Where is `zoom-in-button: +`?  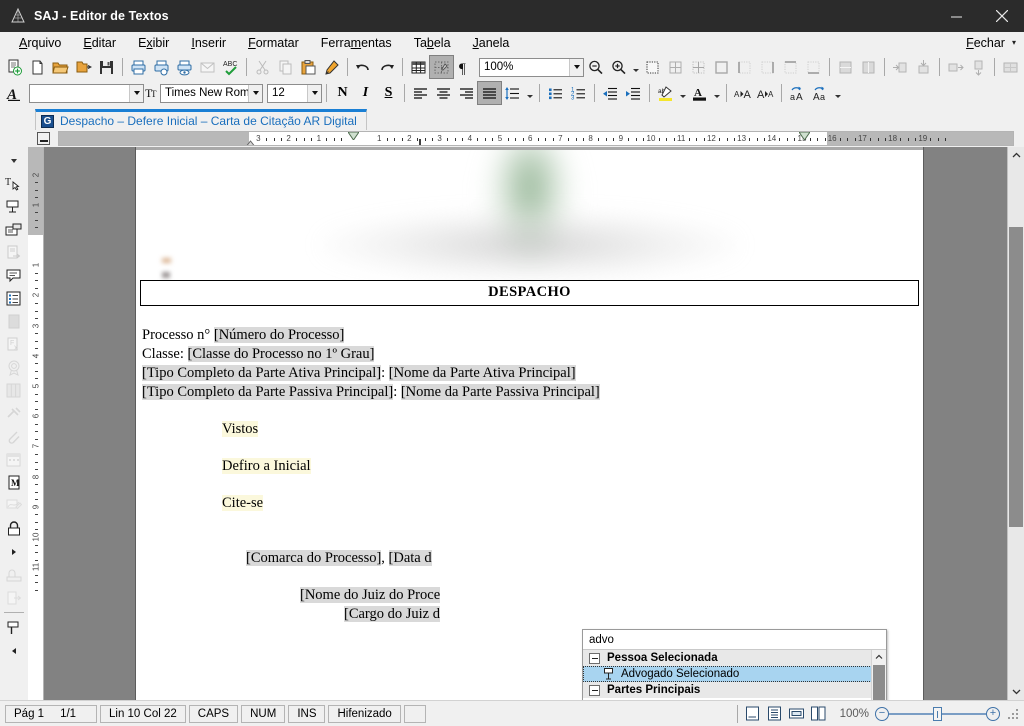
zoom-in-button: + is located at coordinates (993, 713).